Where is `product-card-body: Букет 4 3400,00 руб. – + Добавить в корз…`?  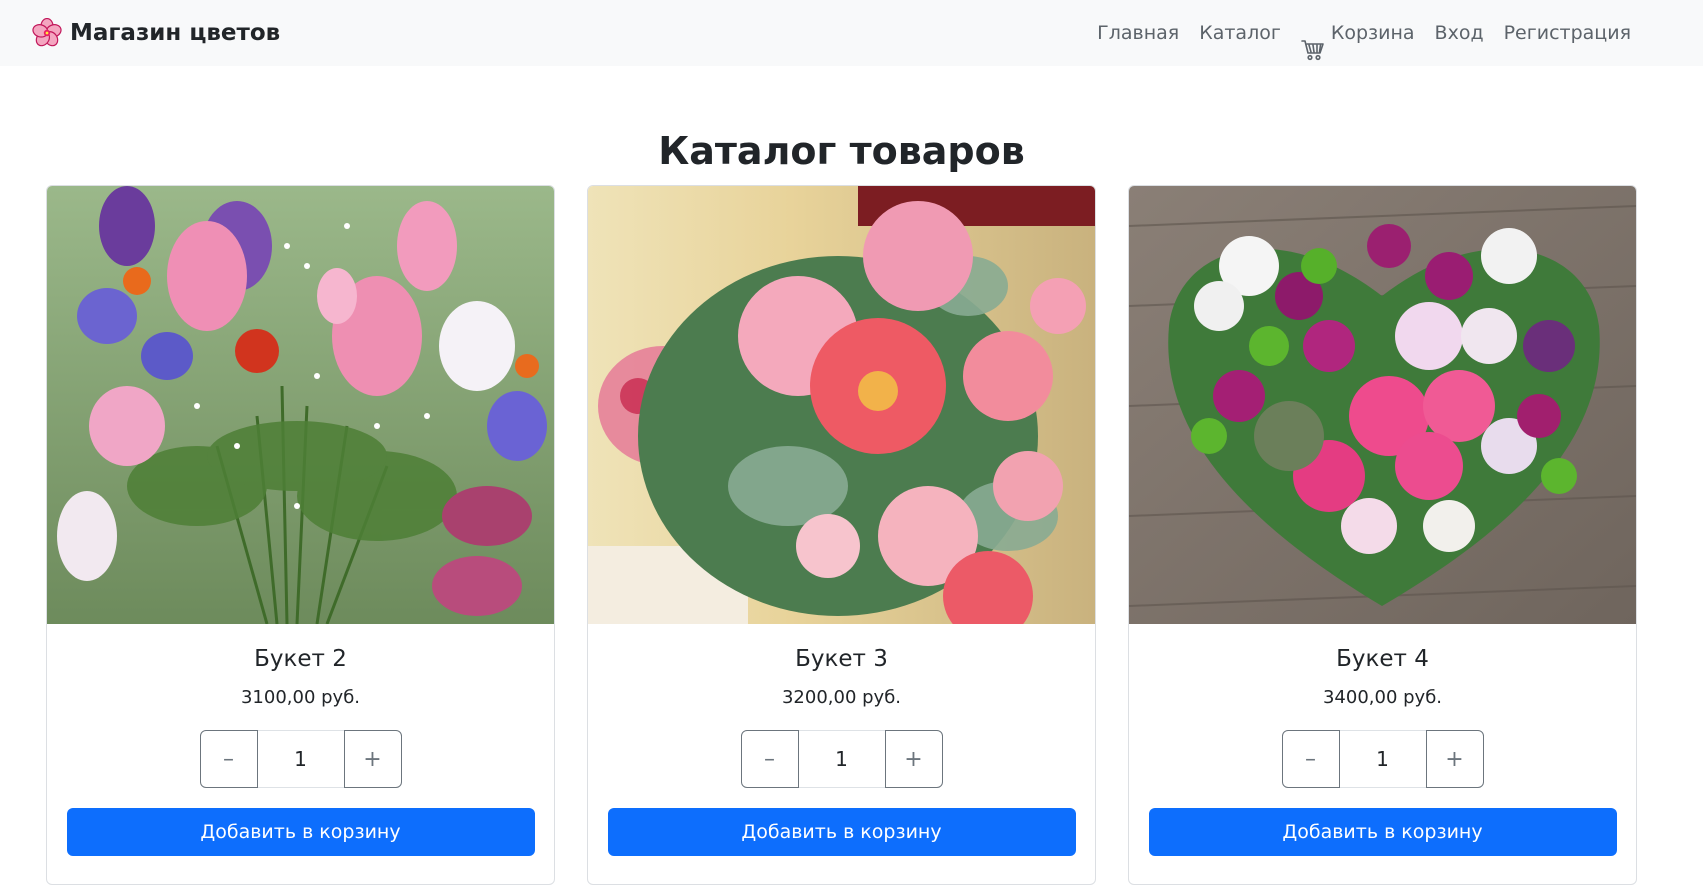 product-card-body: Букет 4 3400,00 руб. – + Добавить в корз… is located at coordinates (1382, 740).